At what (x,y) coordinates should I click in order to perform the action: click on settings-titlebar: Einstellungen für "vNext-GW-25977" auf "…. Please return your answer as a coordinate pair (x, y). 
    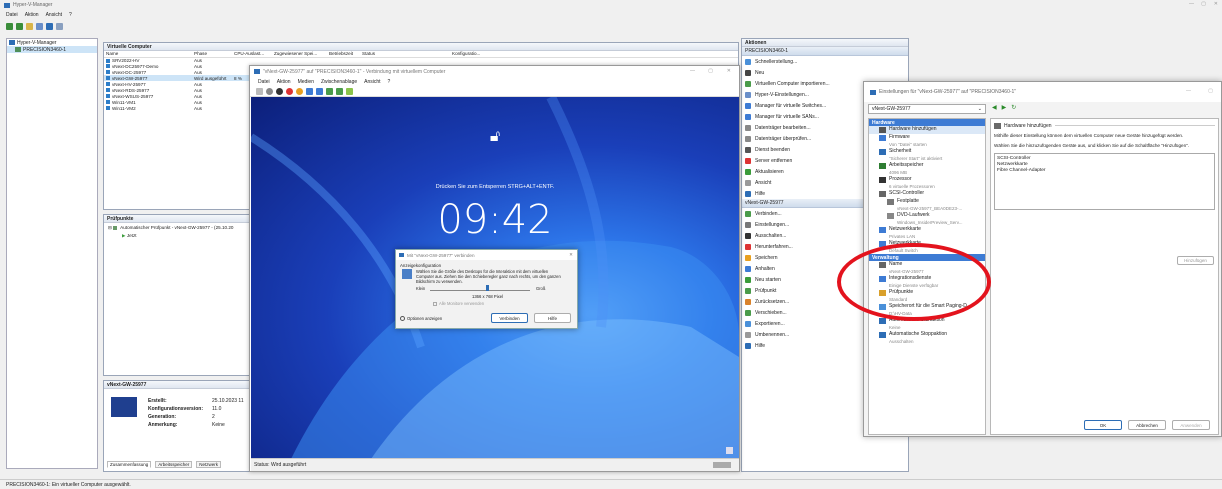
    Looking at the image, I should click on (1042, 92).